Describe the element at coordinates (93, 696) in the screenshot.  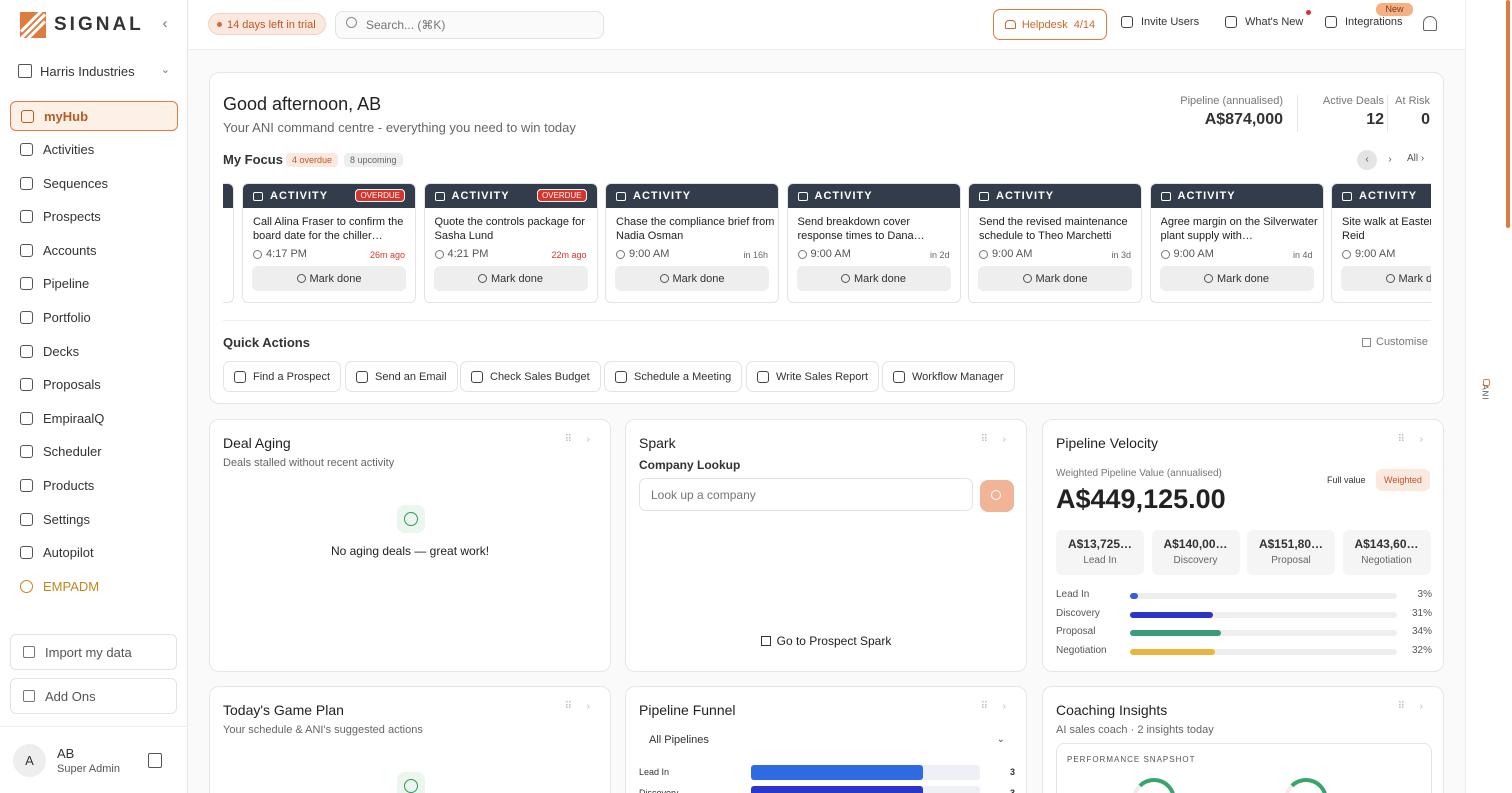
I see `add-ons-button: Add Ons` at that location.